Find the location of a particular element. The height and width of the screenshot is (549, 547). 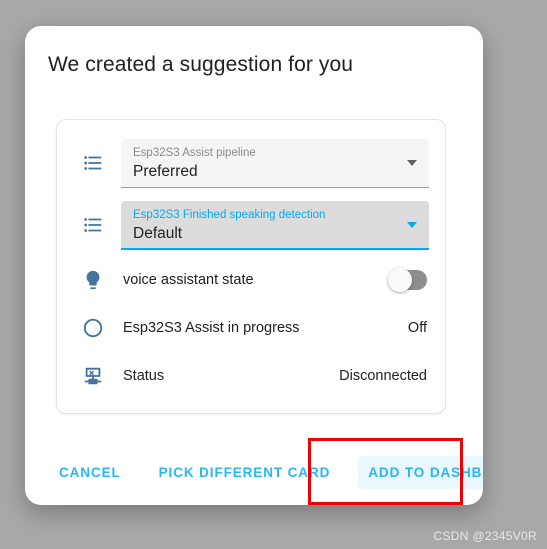

dialog-title: We created a suggestion for you is located at coordinates (201, 64).